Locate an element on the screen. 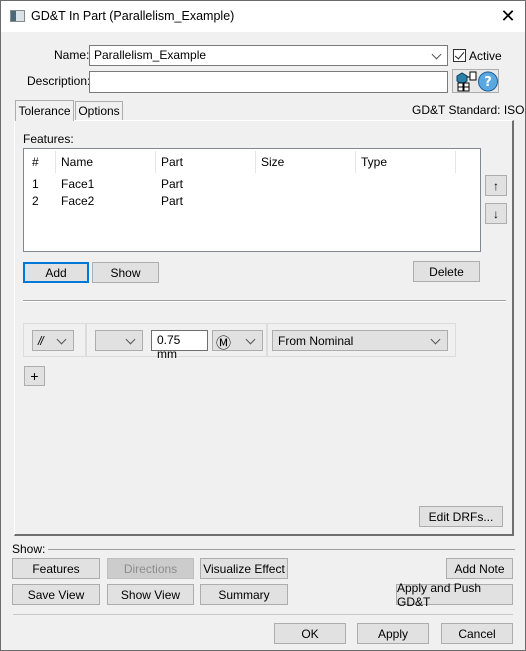 Image resolution: width=526 pixels, height=651 pixels. apply-and-push-button: Apply and Push GD&T is located at coordinates (454, 595).